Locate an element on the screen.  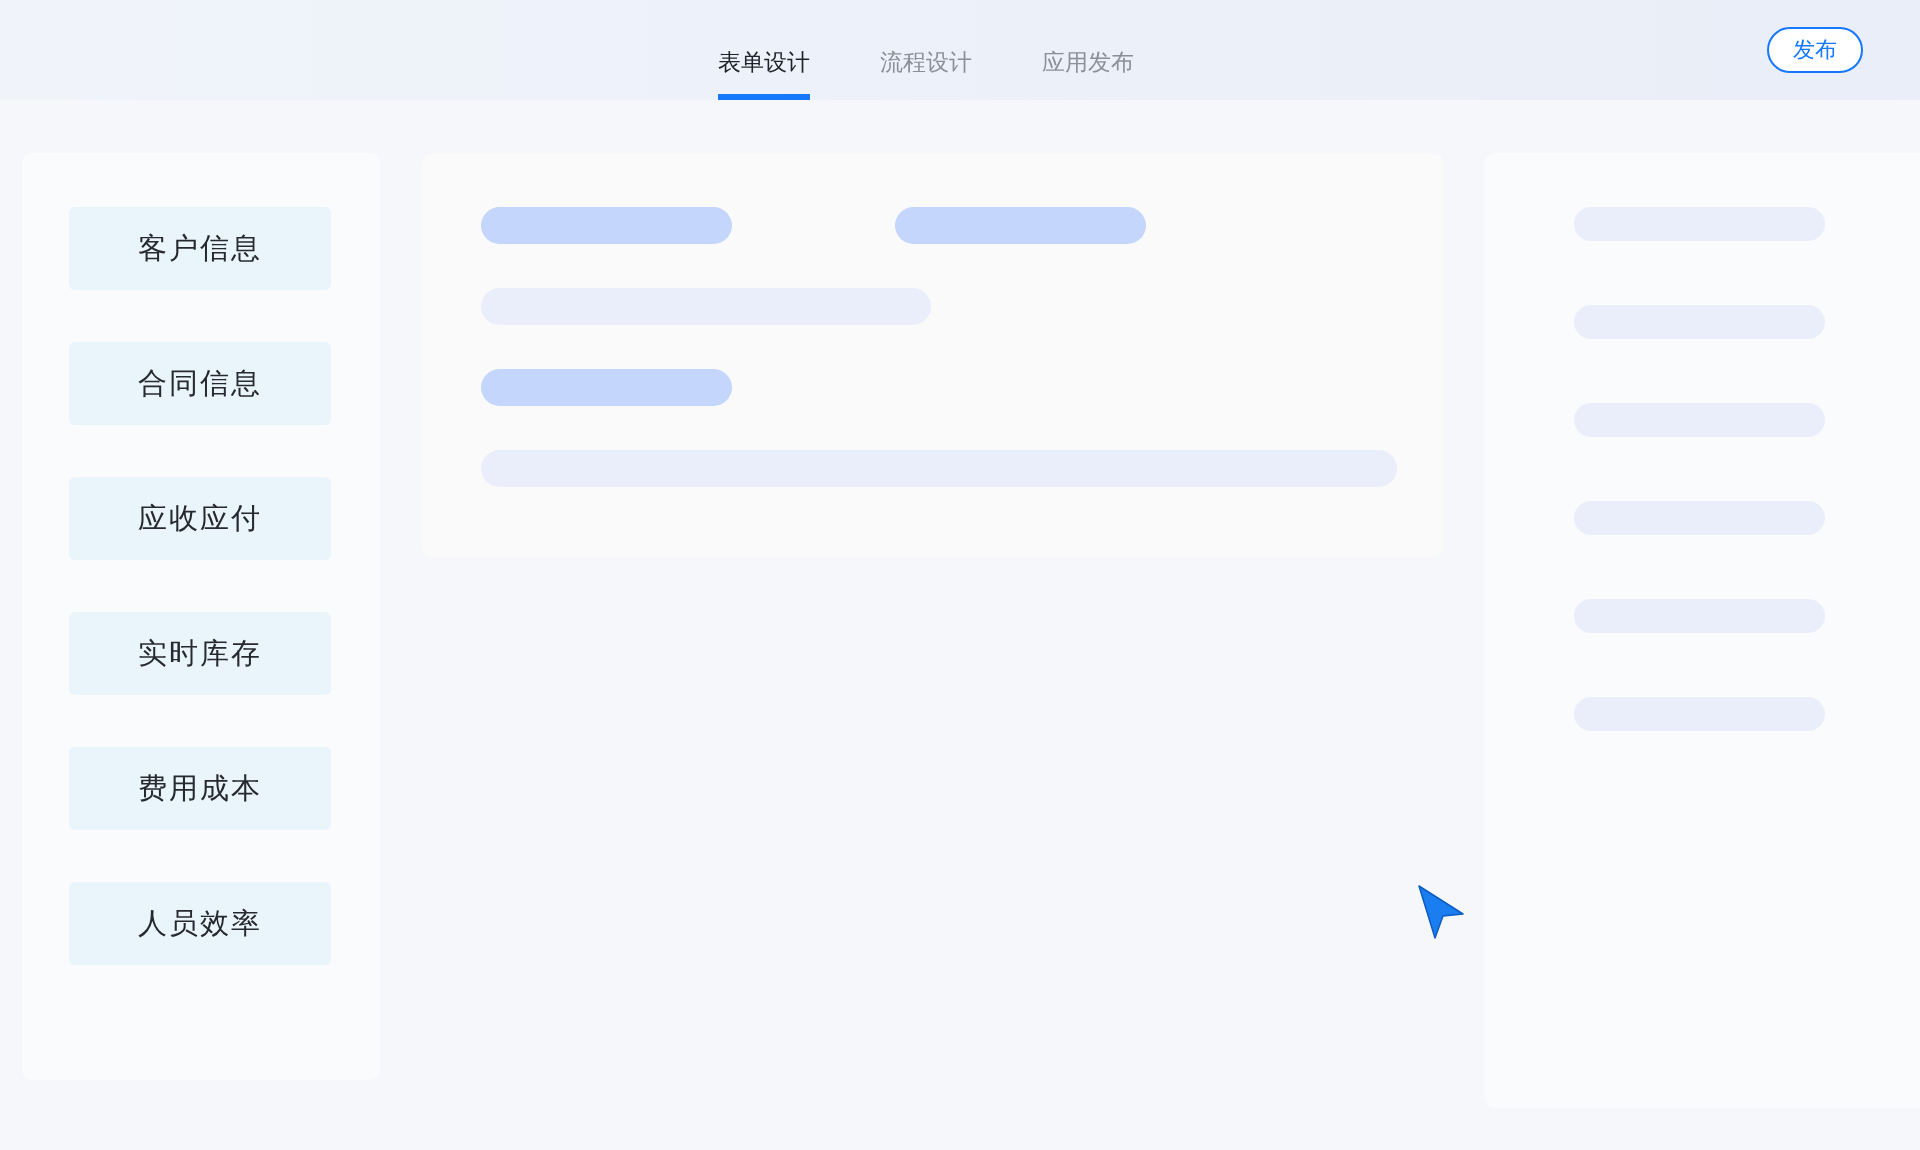
tab: 表单设计 is located at coordinates (764, 50).